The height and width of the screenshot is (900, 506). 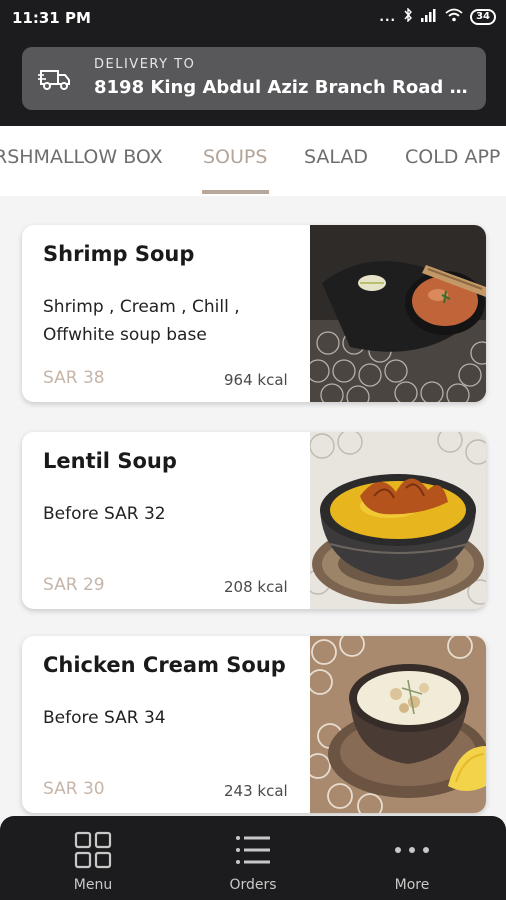 What do you see at coordinates (256, 791) in the screenshot?
I see `item-calories: 243 kcal` at bounding box center [256, 791].